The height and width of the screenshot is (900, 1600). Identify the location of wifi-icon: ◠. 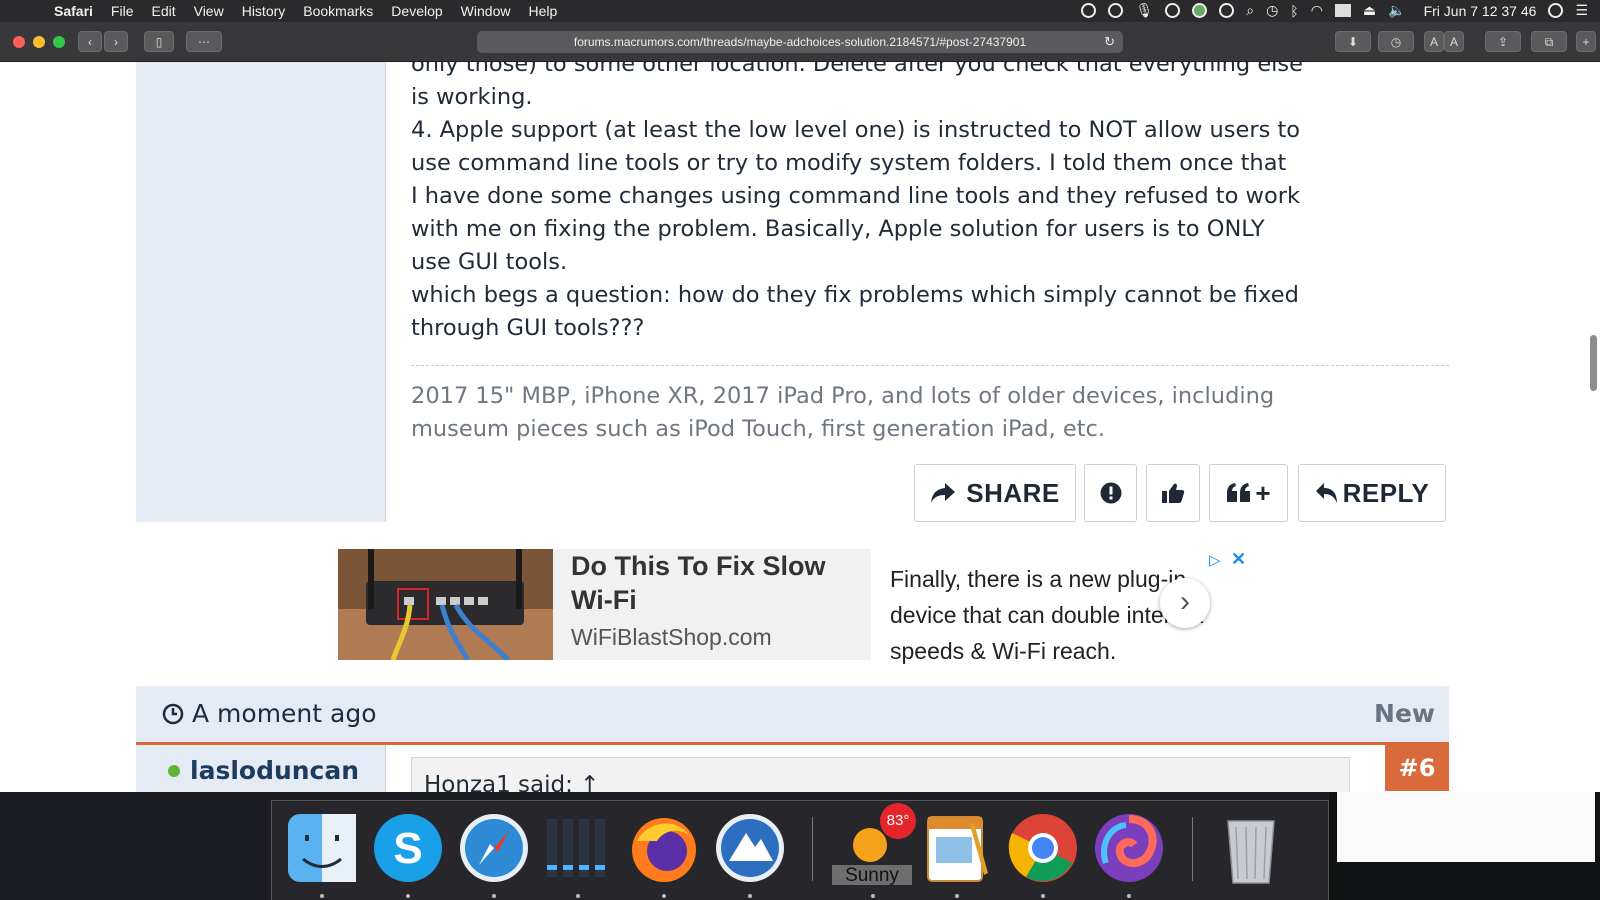
(1317, 10).